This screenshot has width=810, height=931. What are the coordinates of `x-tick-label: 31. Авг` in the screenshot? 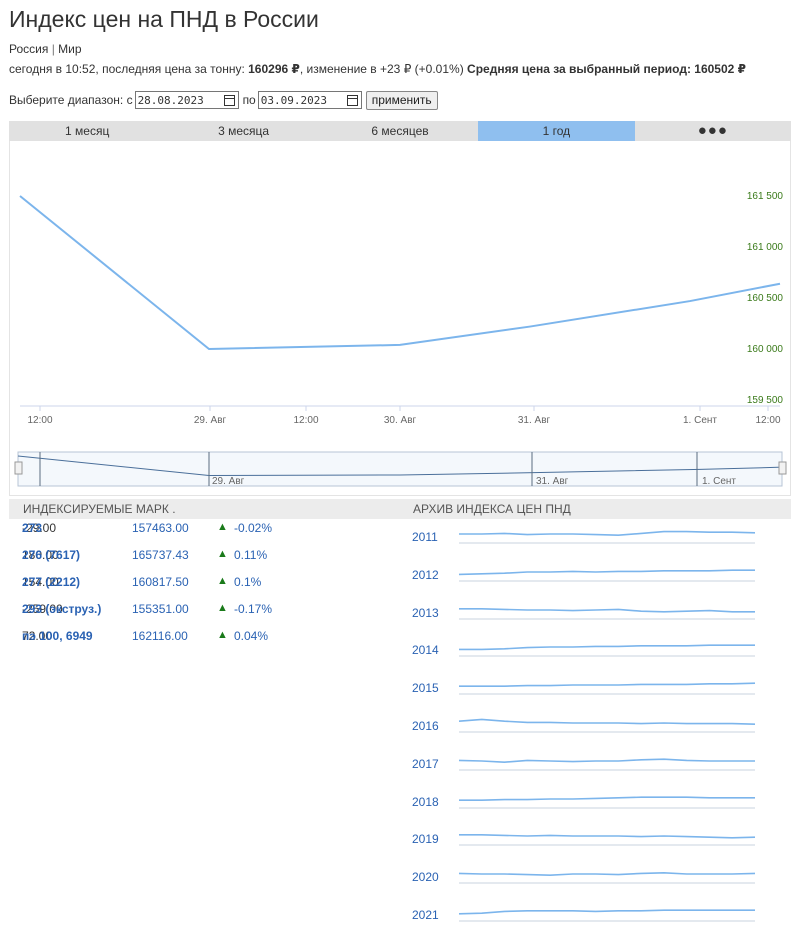 It's located at (534, 420).